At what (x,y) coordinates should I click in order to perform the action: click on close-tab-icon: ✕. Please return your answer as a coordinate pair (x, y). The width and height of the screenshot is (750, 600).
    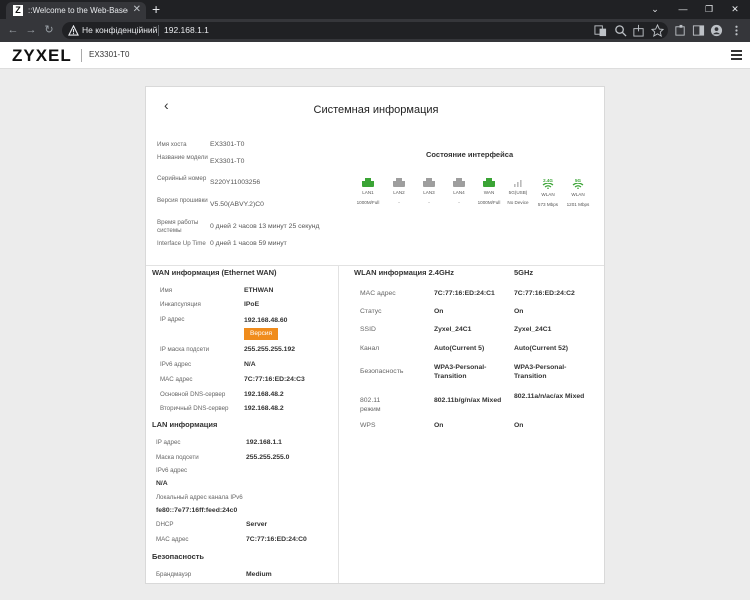
    Looking at the image, I should click on (137, 10).